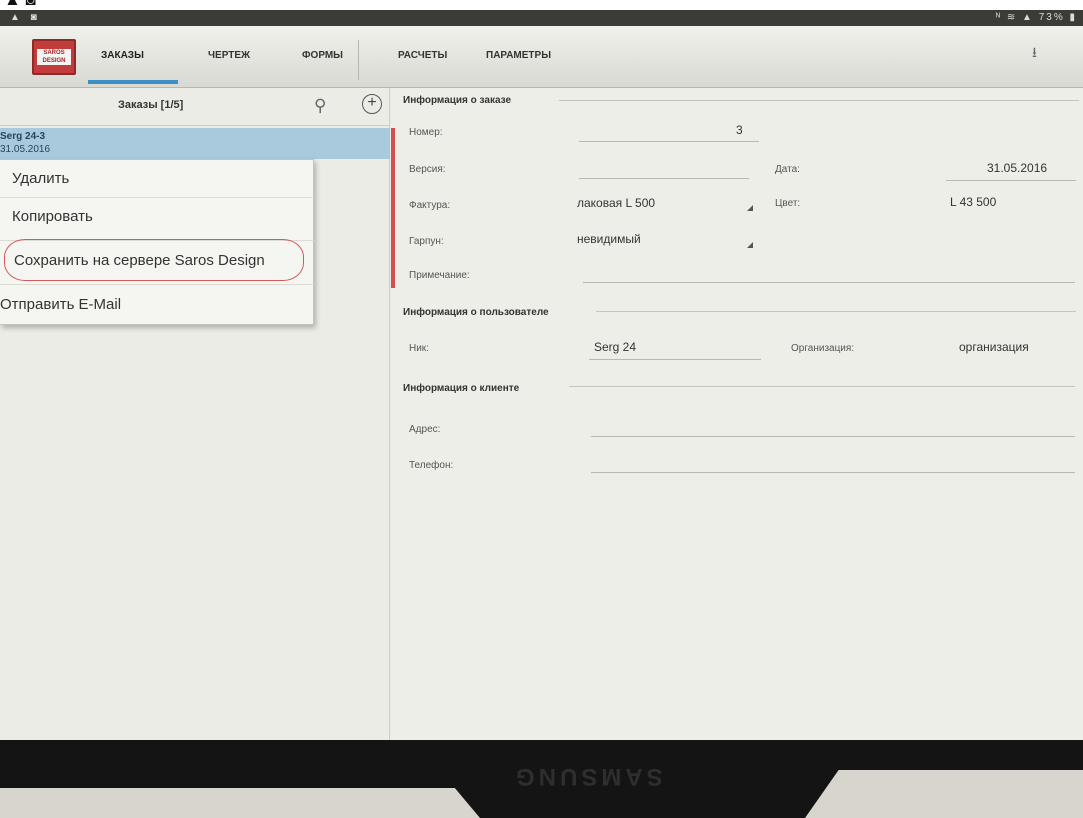  Describe the element at coordinates (426, 241) in the screenshot. I see `harpoon-label: Гарпун:` at that location.